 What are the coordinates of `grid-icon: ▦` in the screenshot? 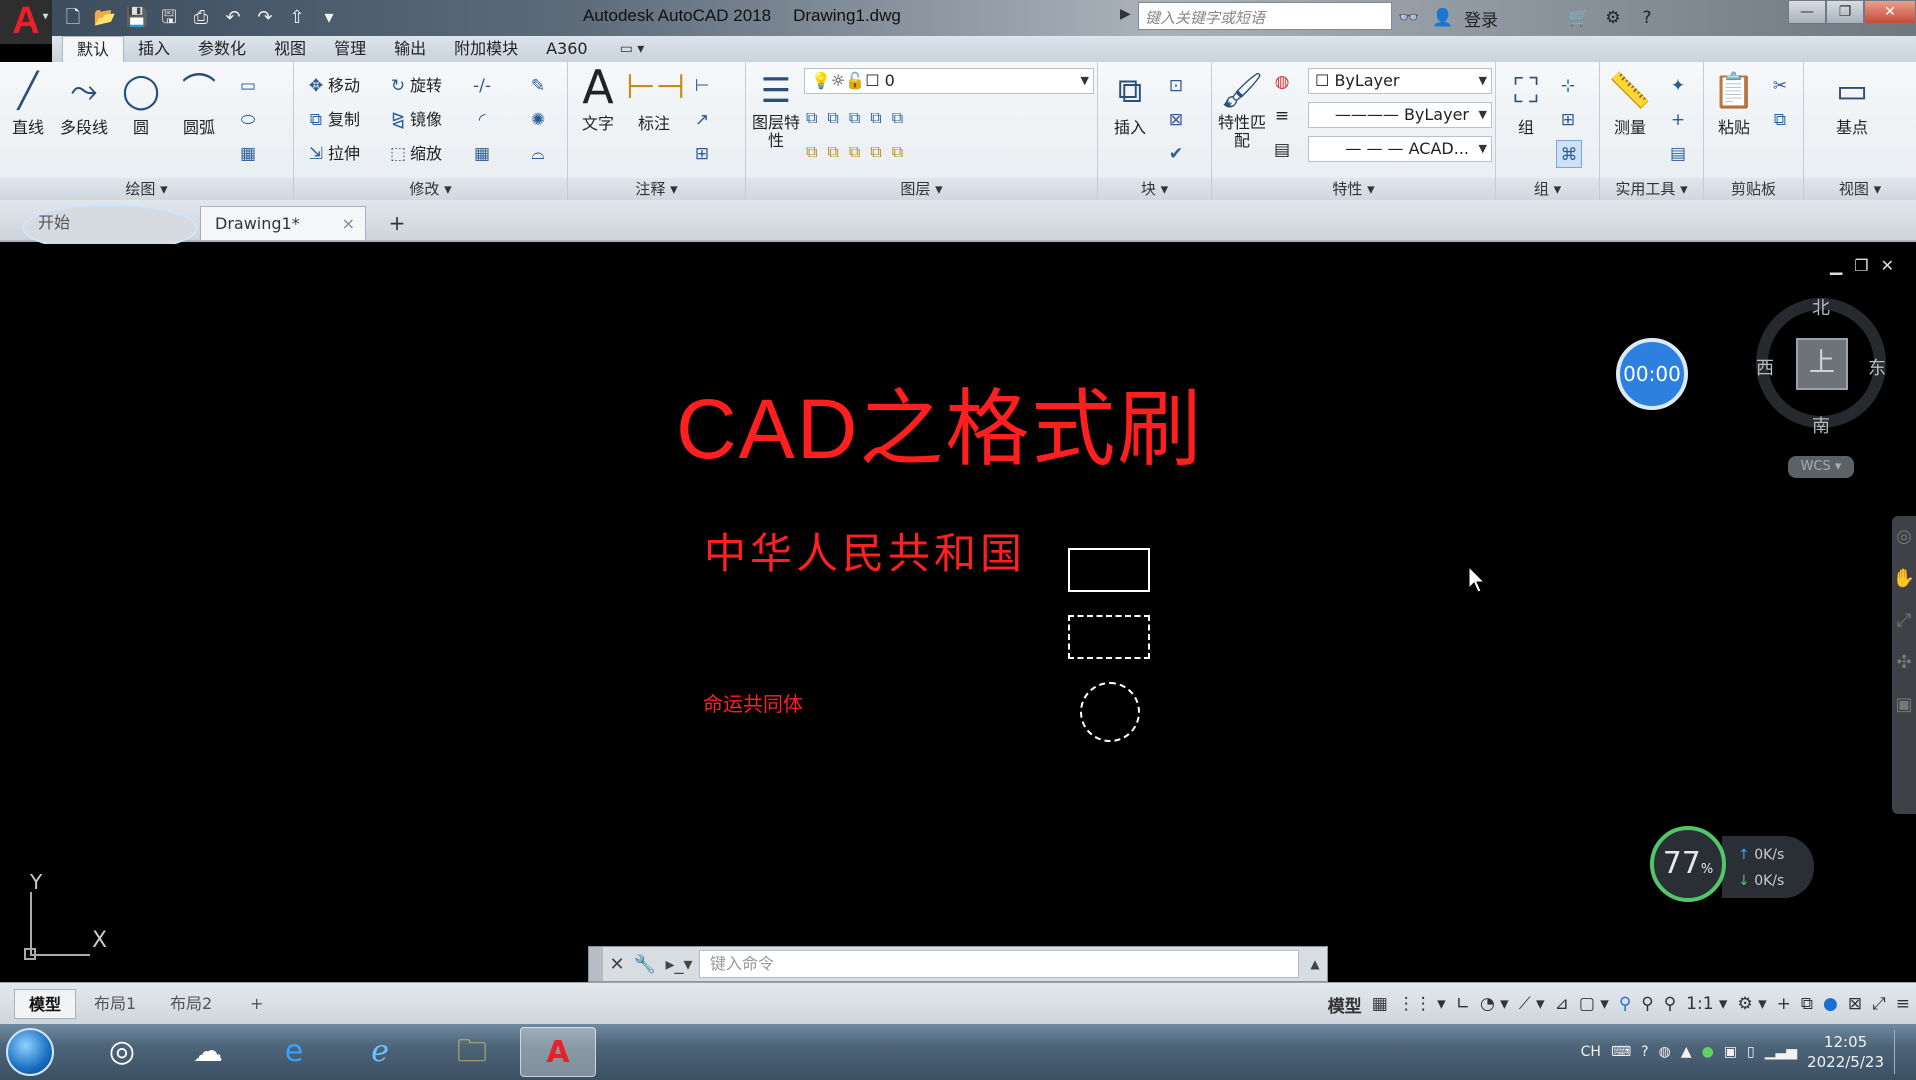 It's located at (1380, 1004).